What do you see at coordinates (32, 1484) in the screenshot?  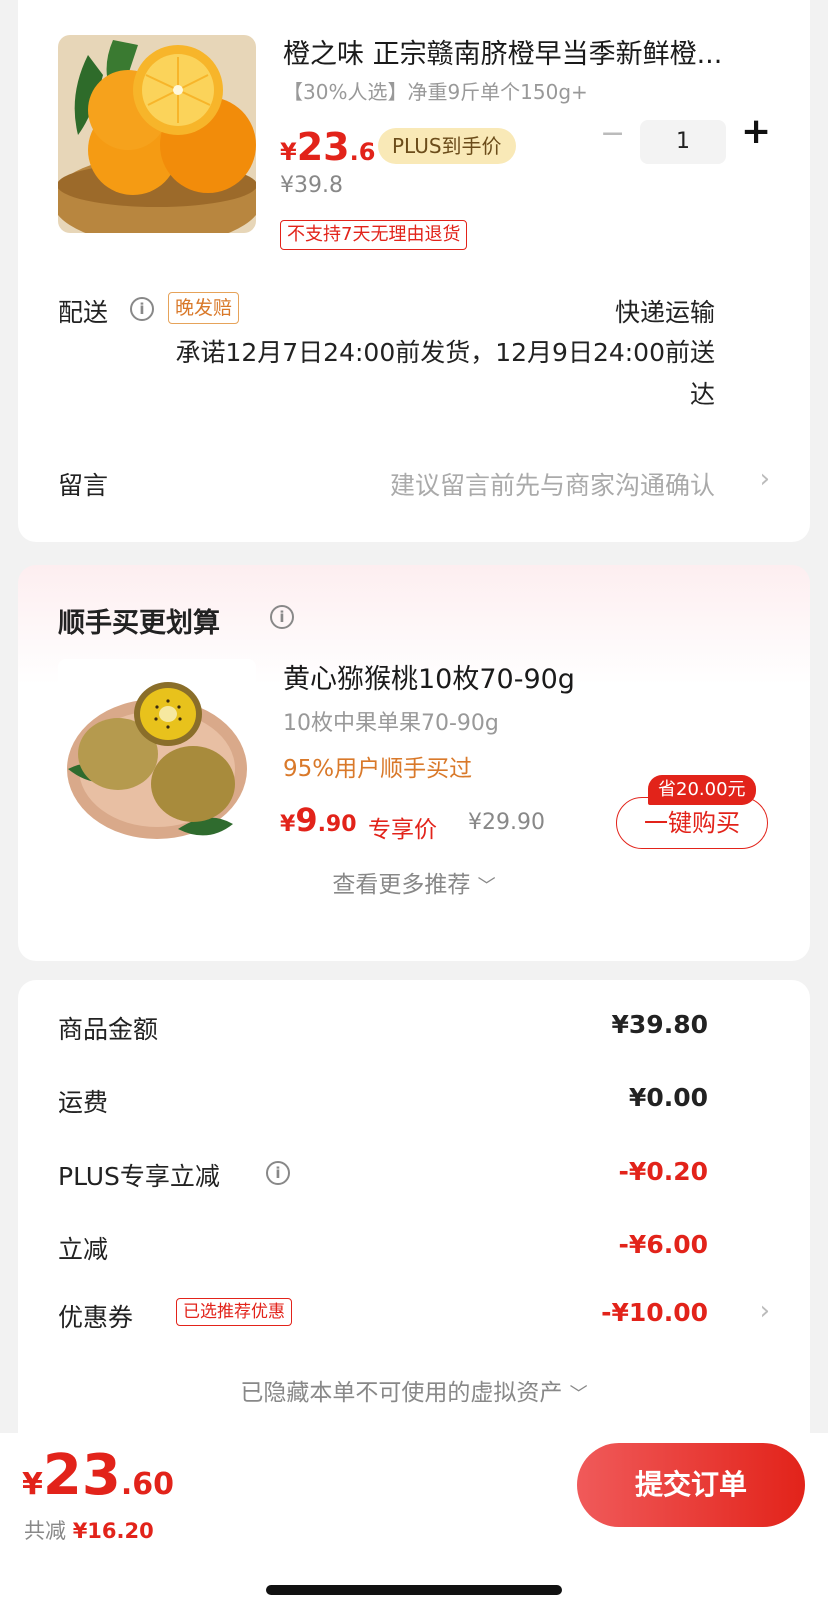 I see `total-currency: ¥` at bounding box center [32, 1484].